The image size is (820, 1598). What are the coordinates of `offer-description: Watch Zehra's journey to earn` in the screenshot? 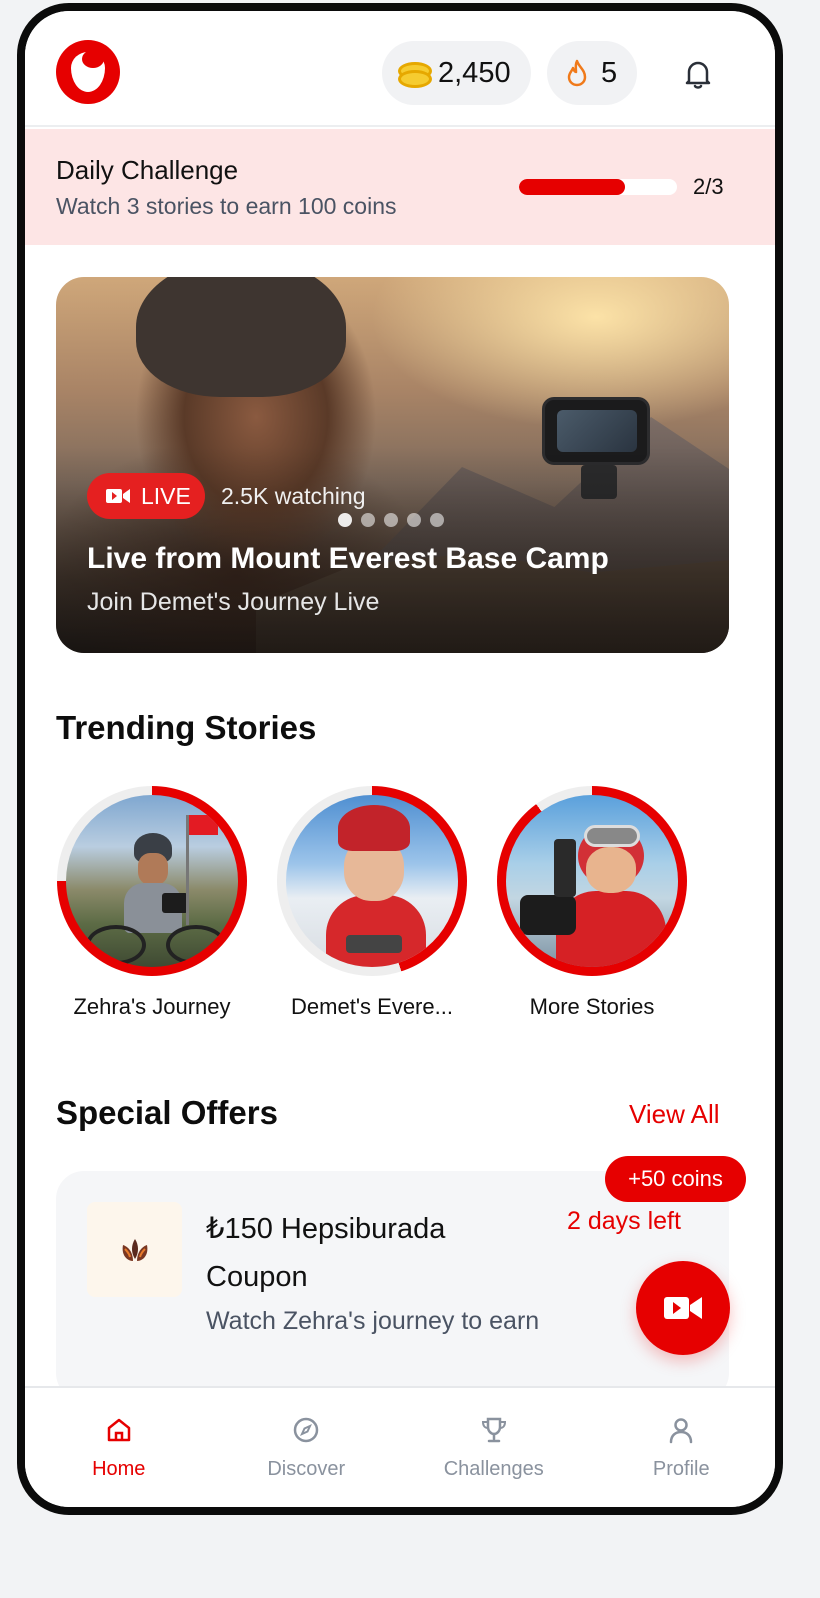 It's located at (373, 1321).